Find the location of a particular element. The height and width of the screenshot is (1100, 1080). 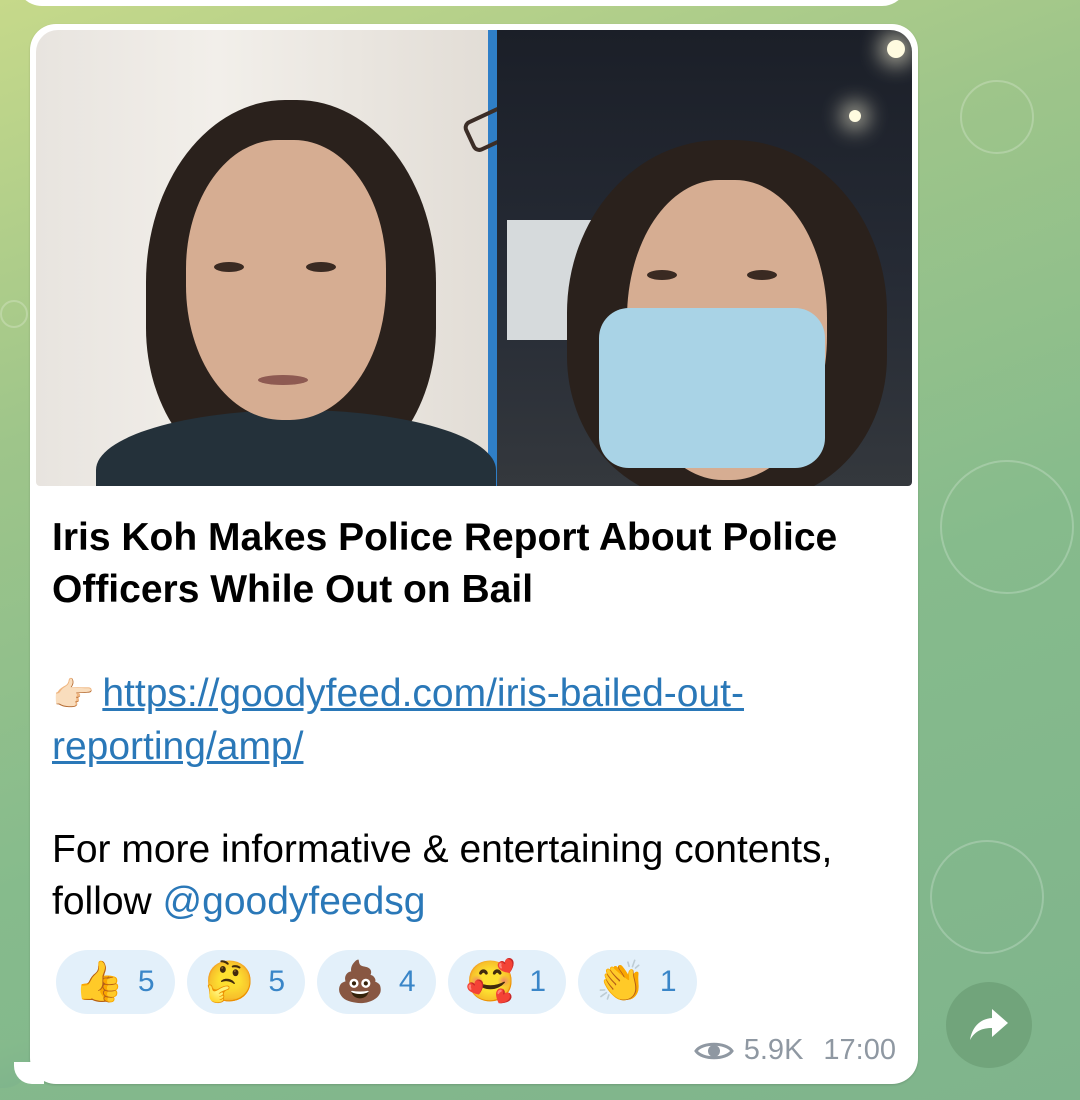

eye-icon is located at coordinates (713, 1050).